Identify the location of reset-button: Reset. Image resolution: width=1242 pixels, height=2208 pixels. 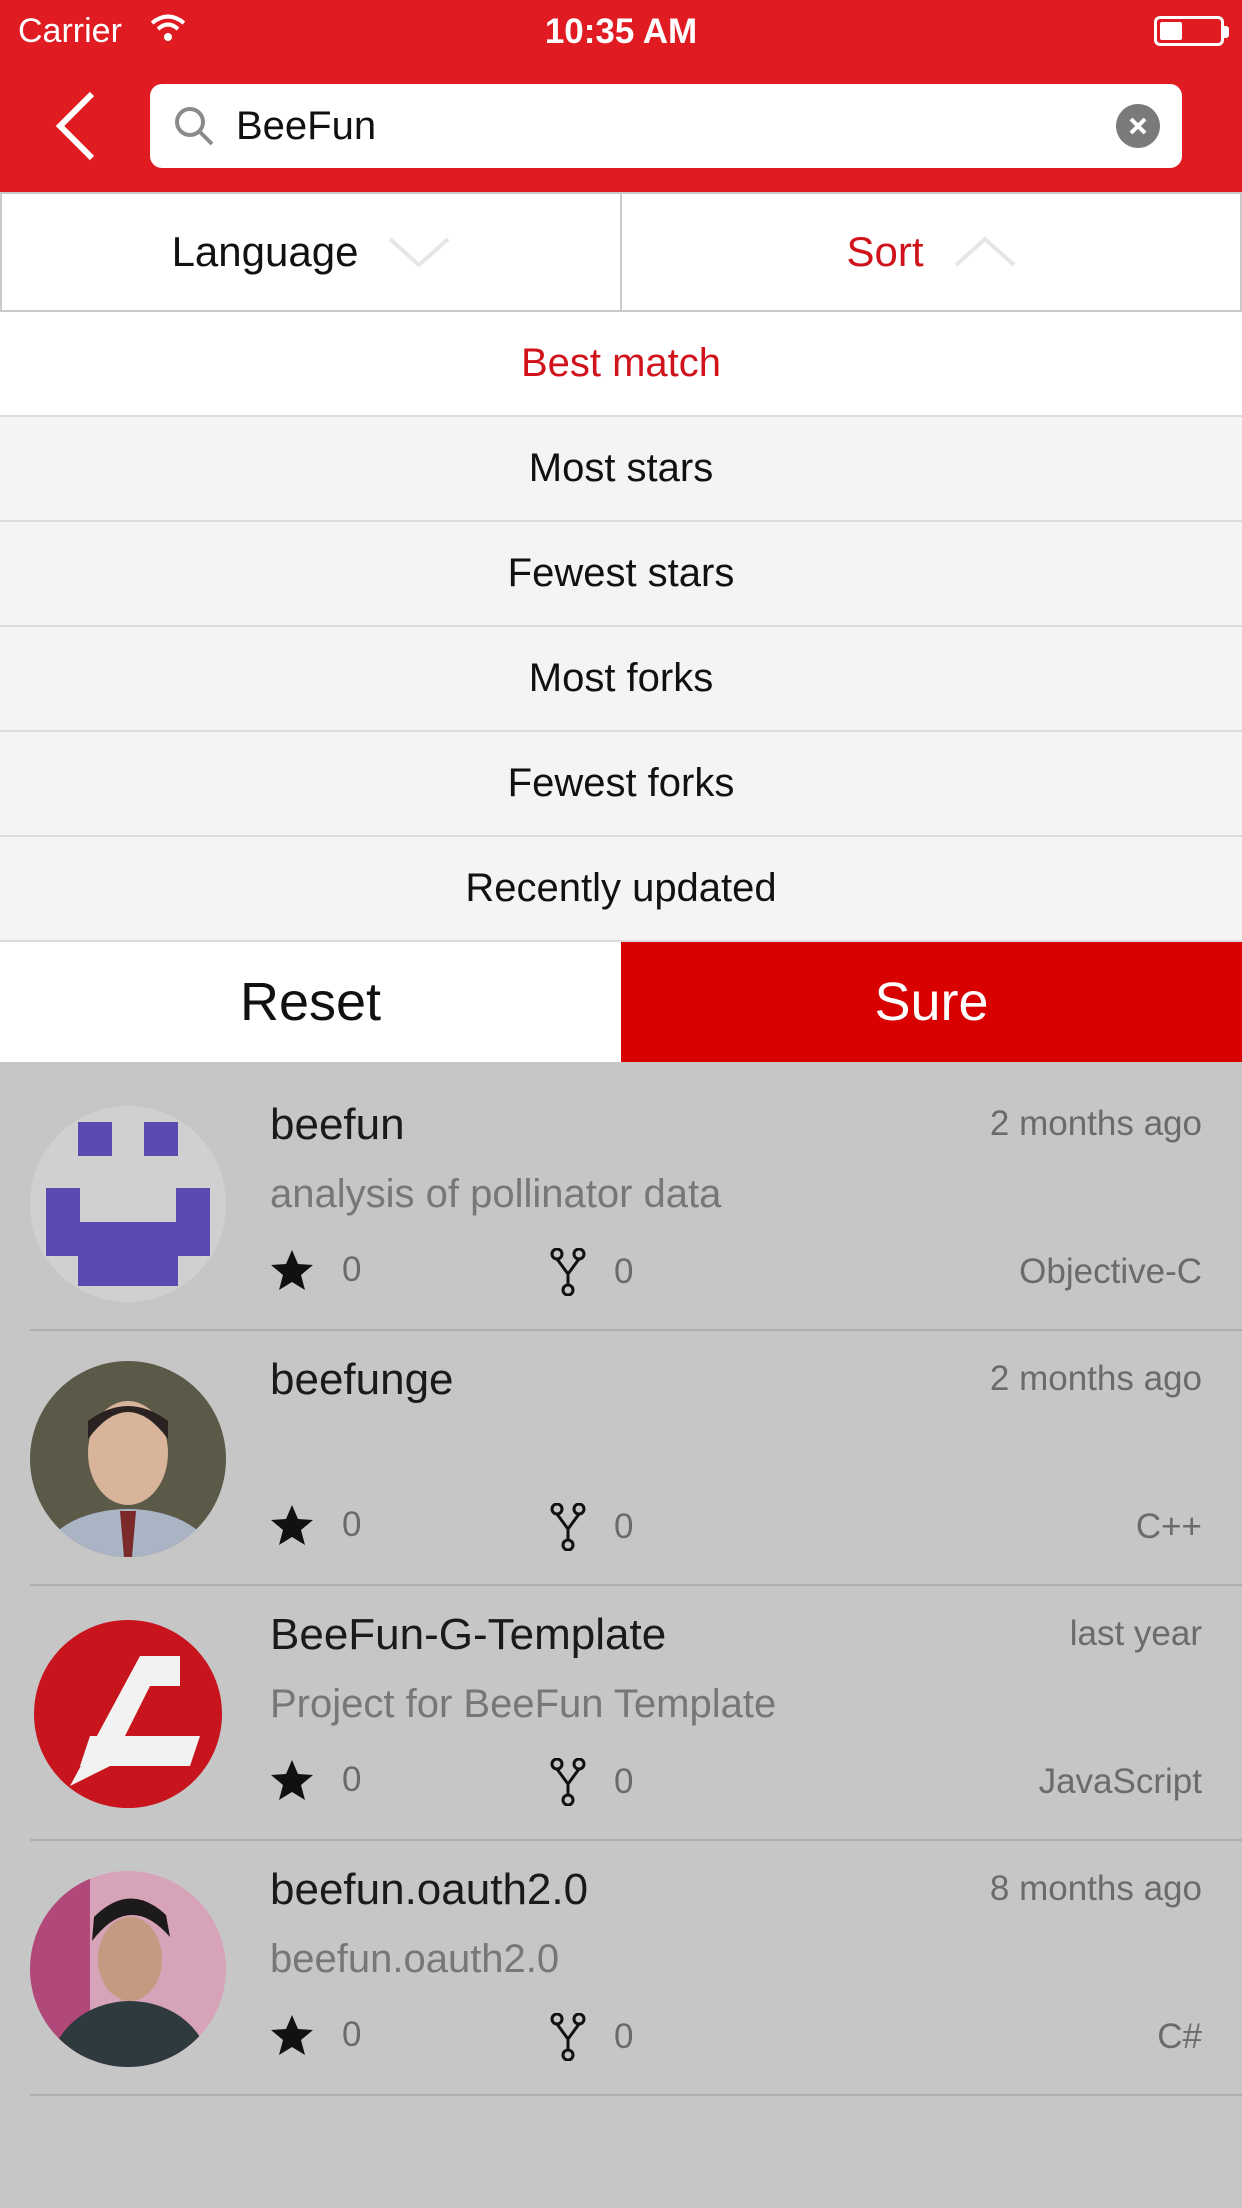
(310, 1002).